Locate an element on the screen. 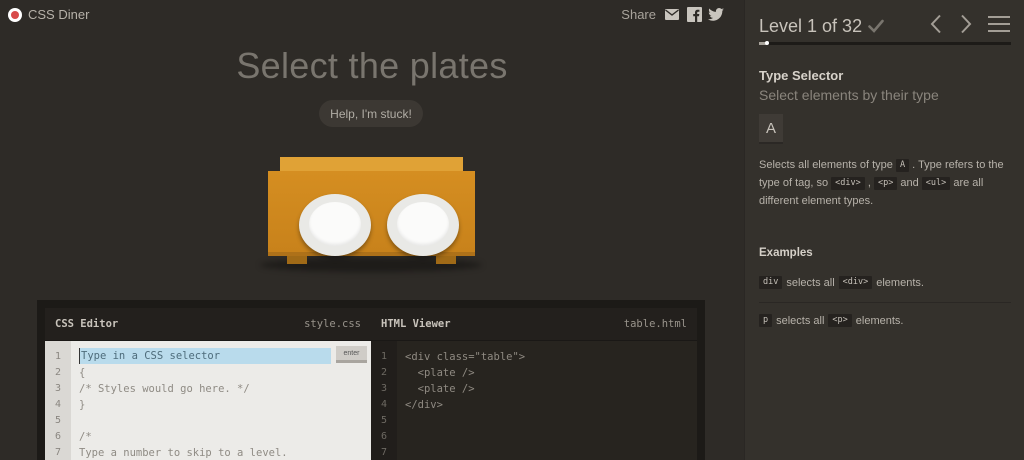 The width and height of the screenshot is (1024, 460). brand: CSS Diner is located at coordinates (48, 14).